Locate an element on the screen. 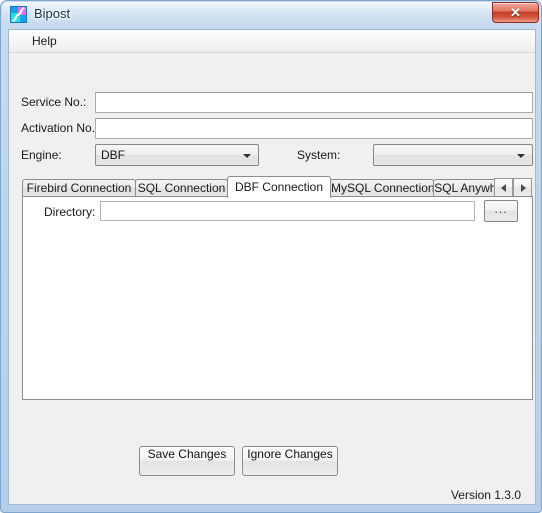  arrow-right-icon is located at coordinates (523, 187).